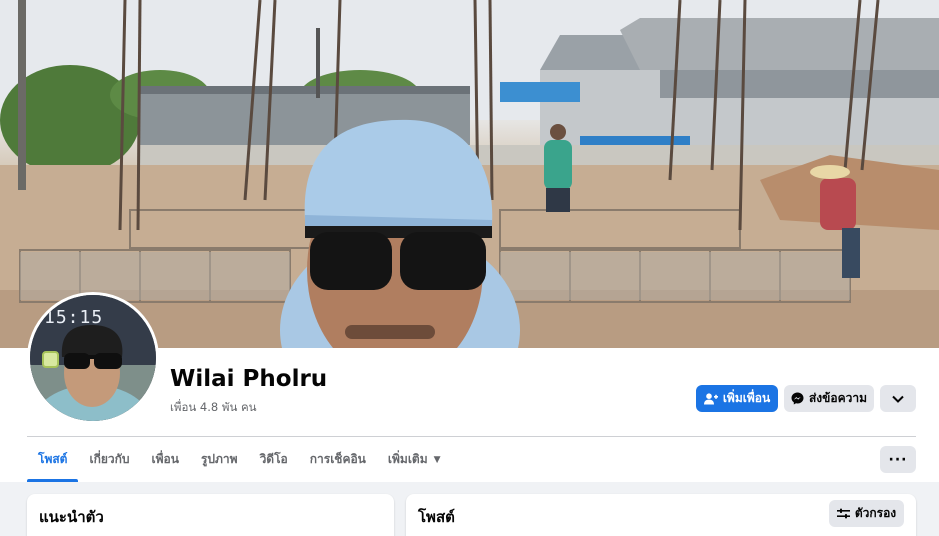 The height and width of the screenshot is (536, 939). I want to click on more-dots-icon: ···, so click(898, 459).